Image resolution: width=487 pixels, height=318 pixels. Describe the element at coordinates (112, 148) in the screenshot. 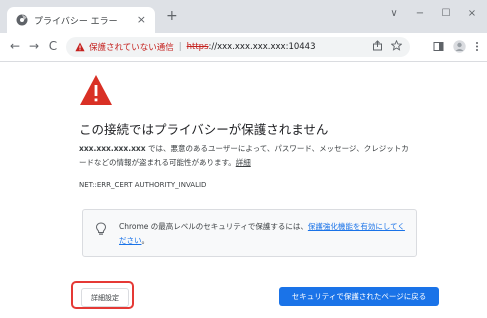

I see `host-name: xxx.xxx.xxx.xxx` at that location.